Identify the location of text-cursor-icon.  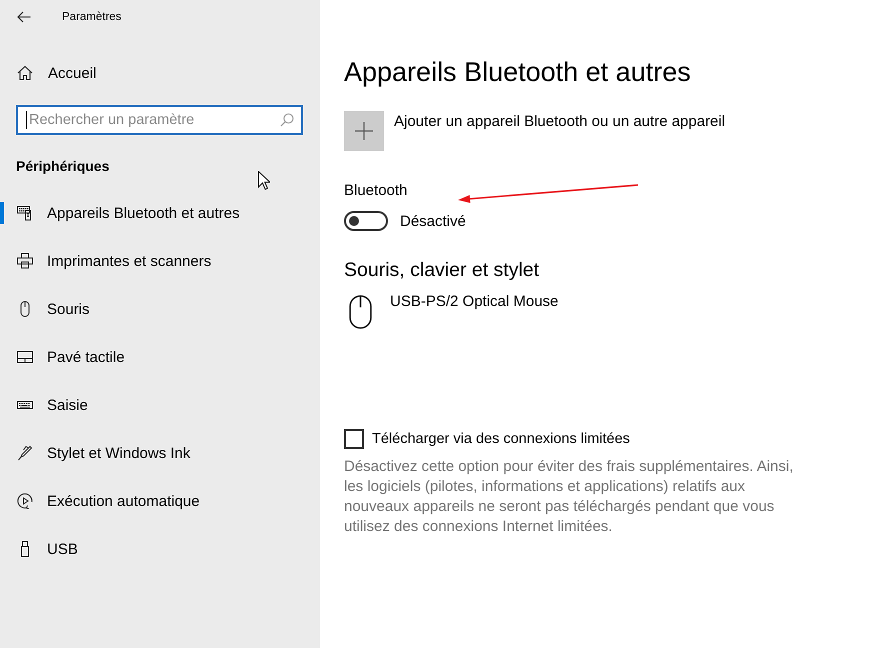
(26, 120).